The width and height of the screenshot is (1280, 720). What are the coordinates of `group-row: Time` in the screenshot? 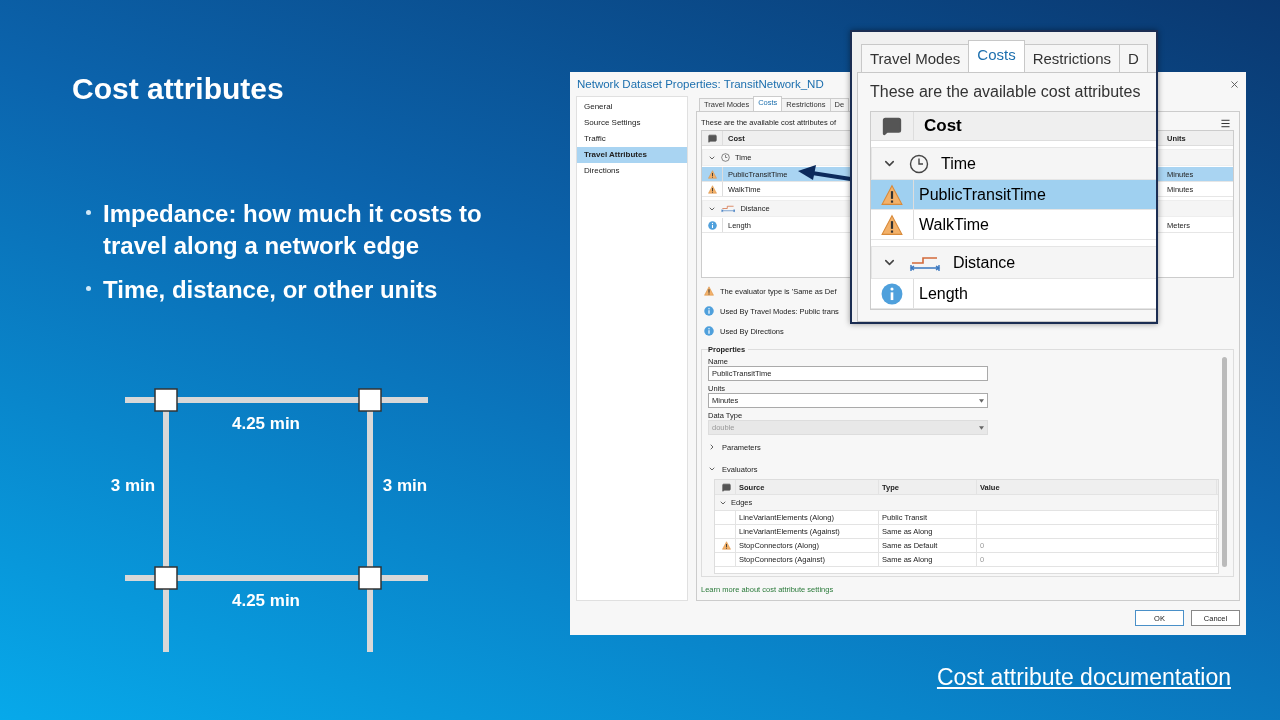 It's located at (1013, 163).